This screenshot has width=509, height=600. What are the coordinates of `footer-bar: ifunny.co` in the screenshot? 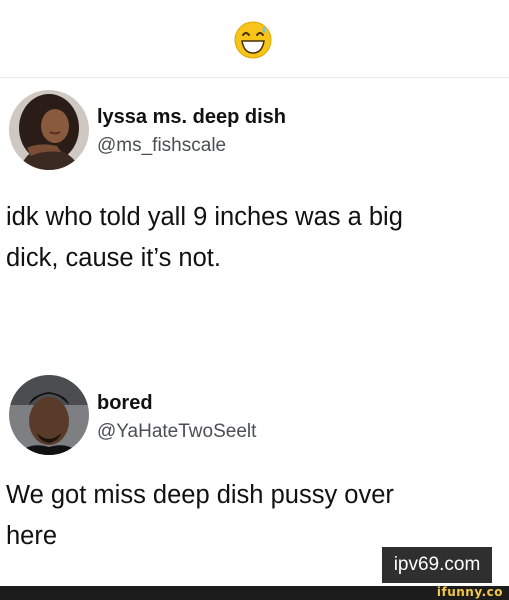 It's located at (254, 592).